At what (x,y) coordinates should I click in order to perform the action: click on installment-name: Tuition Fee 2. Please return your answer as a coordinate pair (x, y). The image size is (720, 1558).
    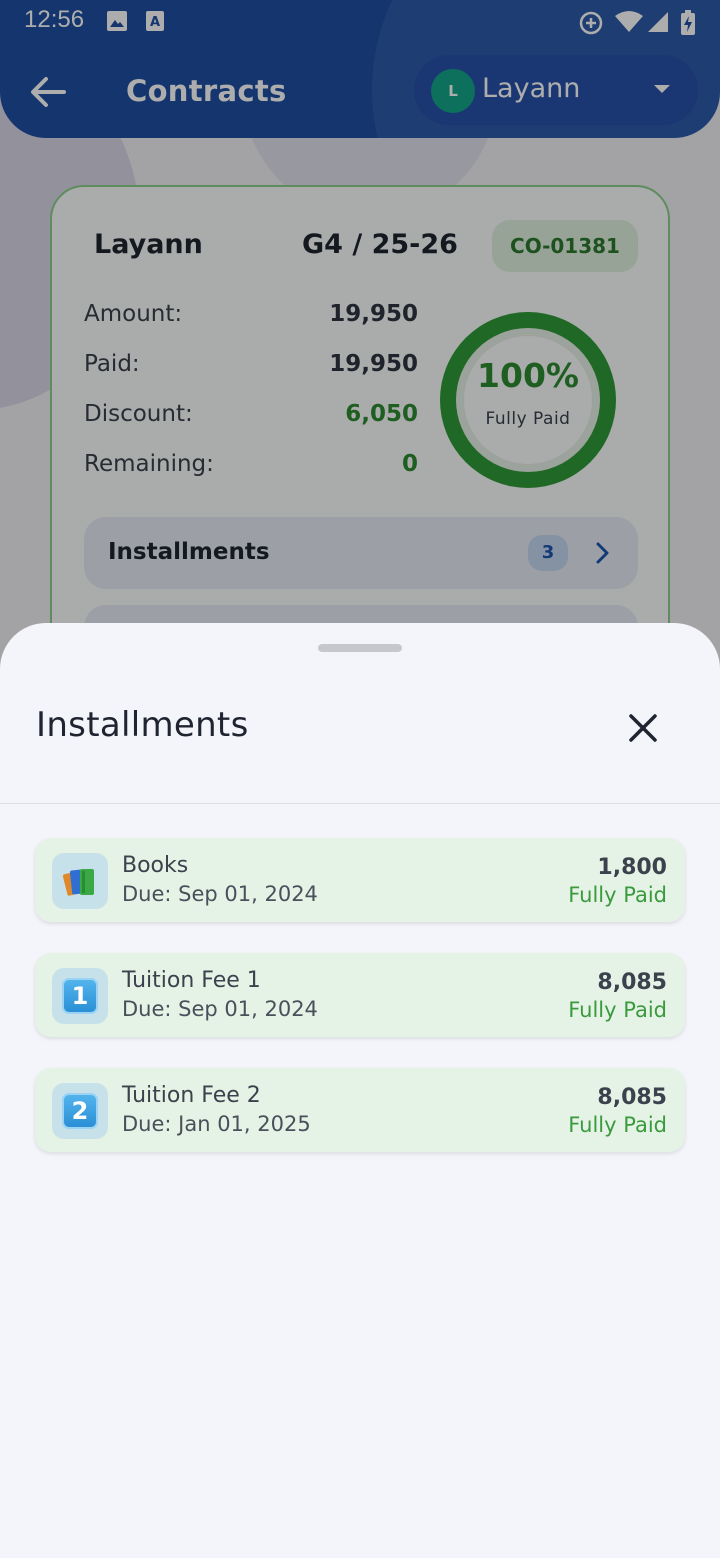
    Looking at the image, I should click on (191, 1095).